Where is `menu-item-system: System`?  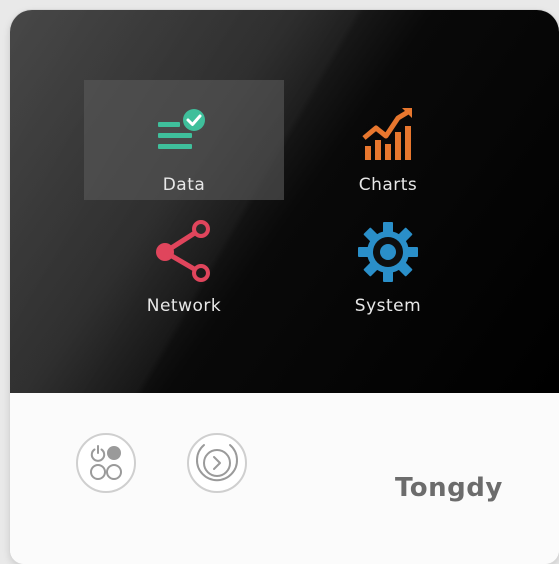
menu-item-system: System is located at coordinates (388, 265).